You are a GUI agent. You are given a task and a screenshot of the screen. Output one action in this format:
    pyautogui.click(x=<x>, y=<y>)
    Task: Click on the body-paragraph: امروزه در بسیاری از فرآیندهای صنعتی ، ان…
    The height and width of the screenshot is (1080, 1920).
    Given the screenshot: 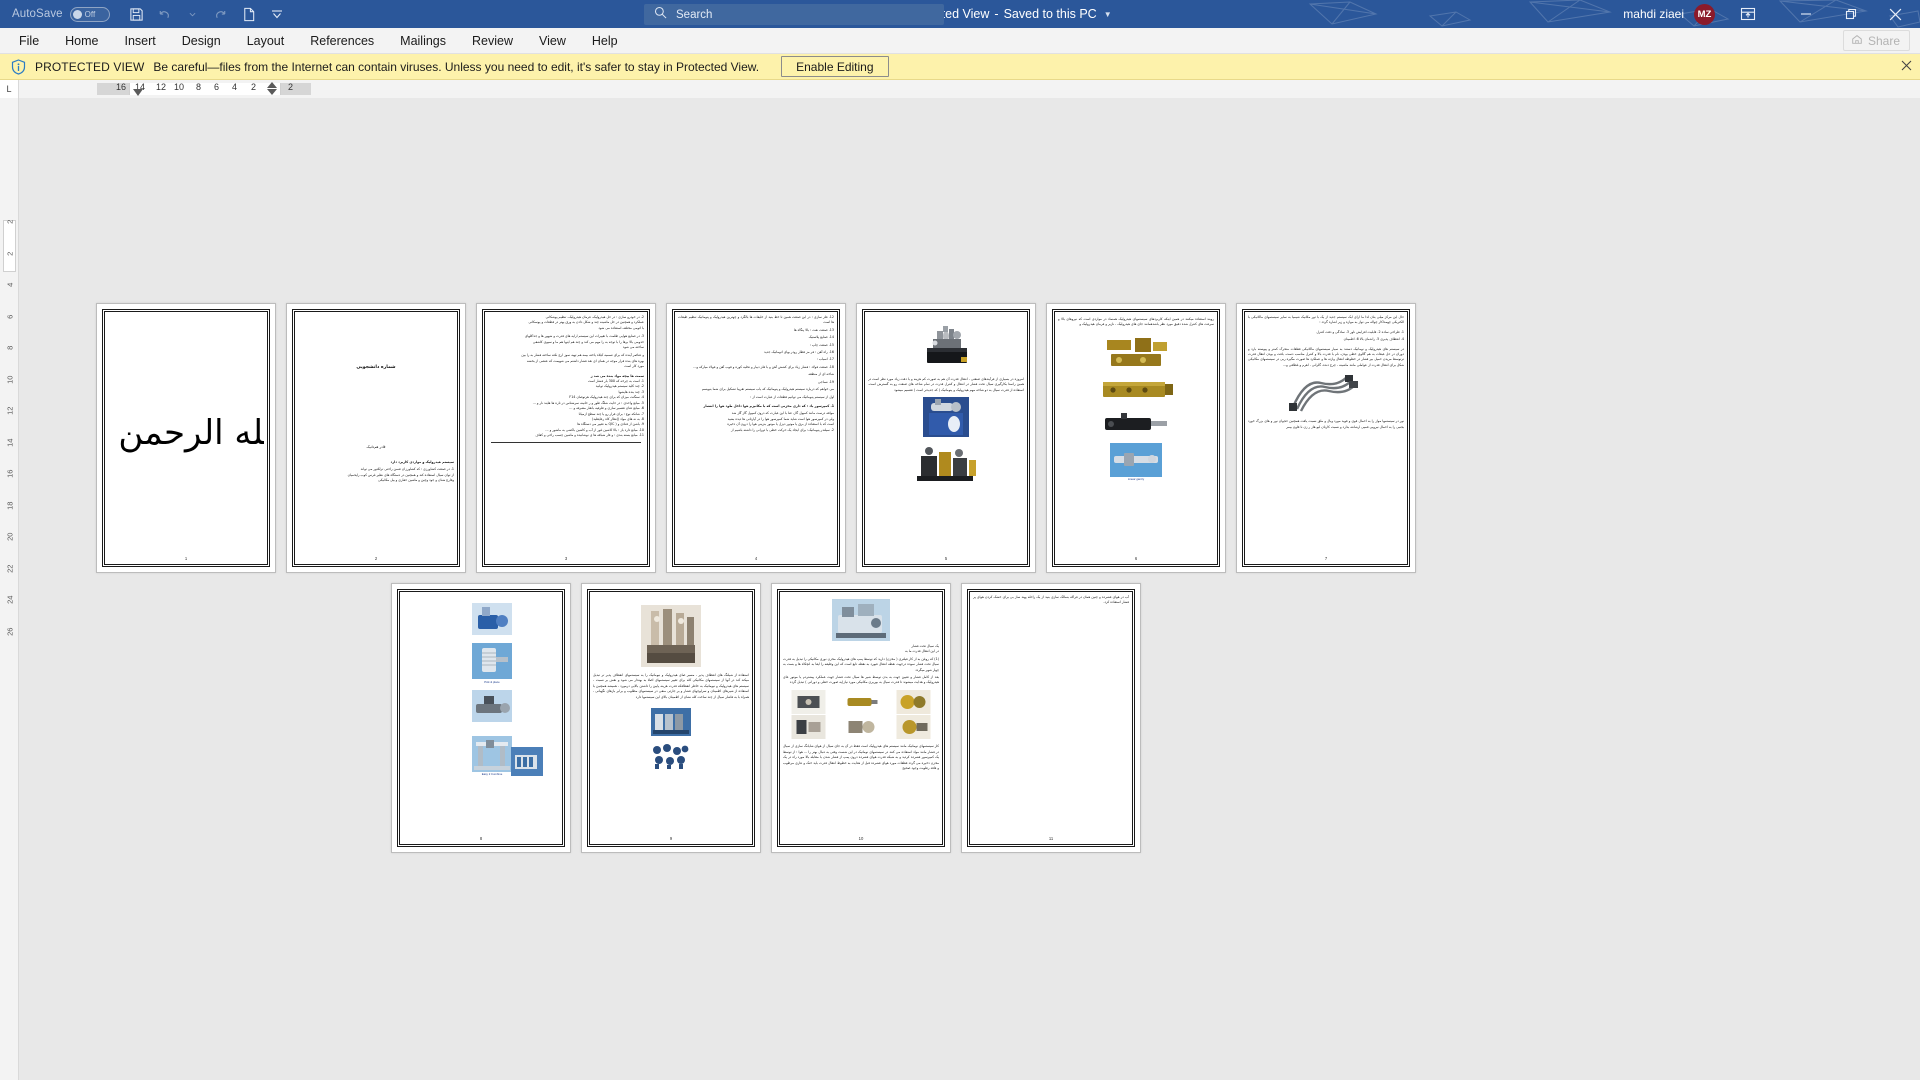 What is the action you would take?
    pyautogui.click(x=946, y=384)
    